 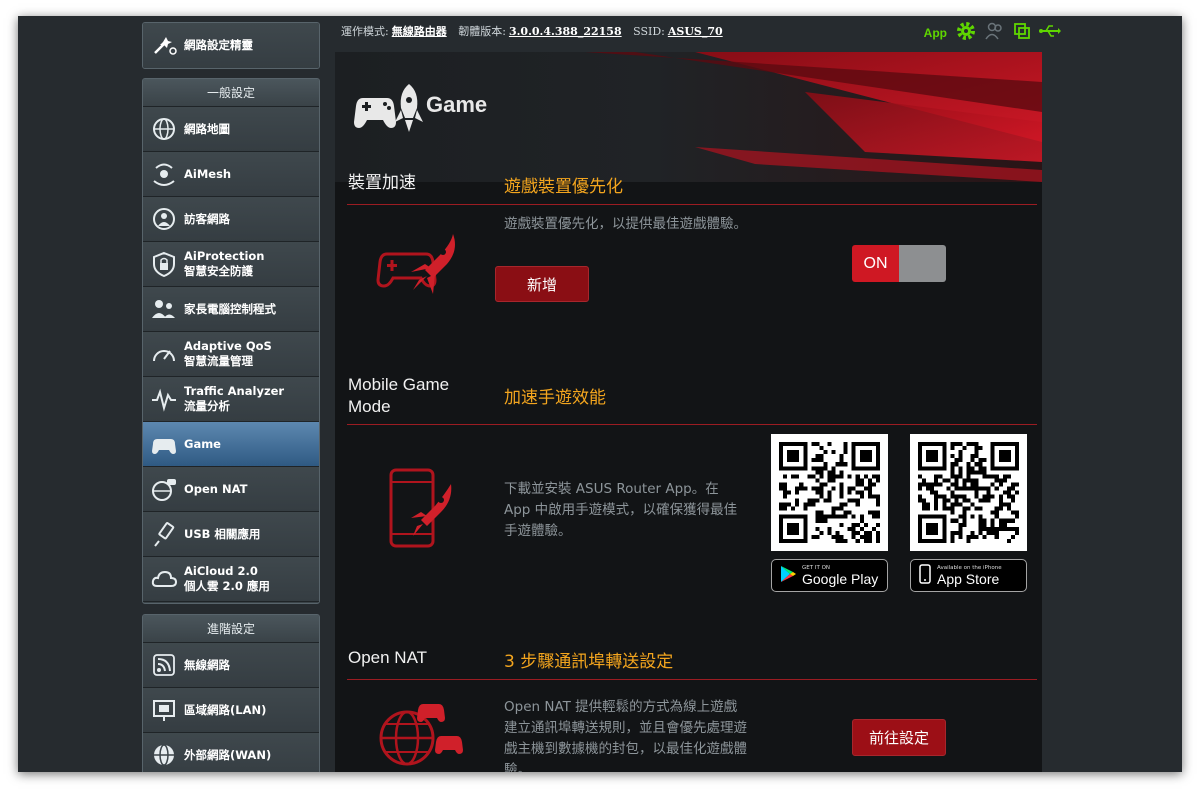 I want to click on sidebar-item-title: 訪客網路, so click(x=207, y=218).